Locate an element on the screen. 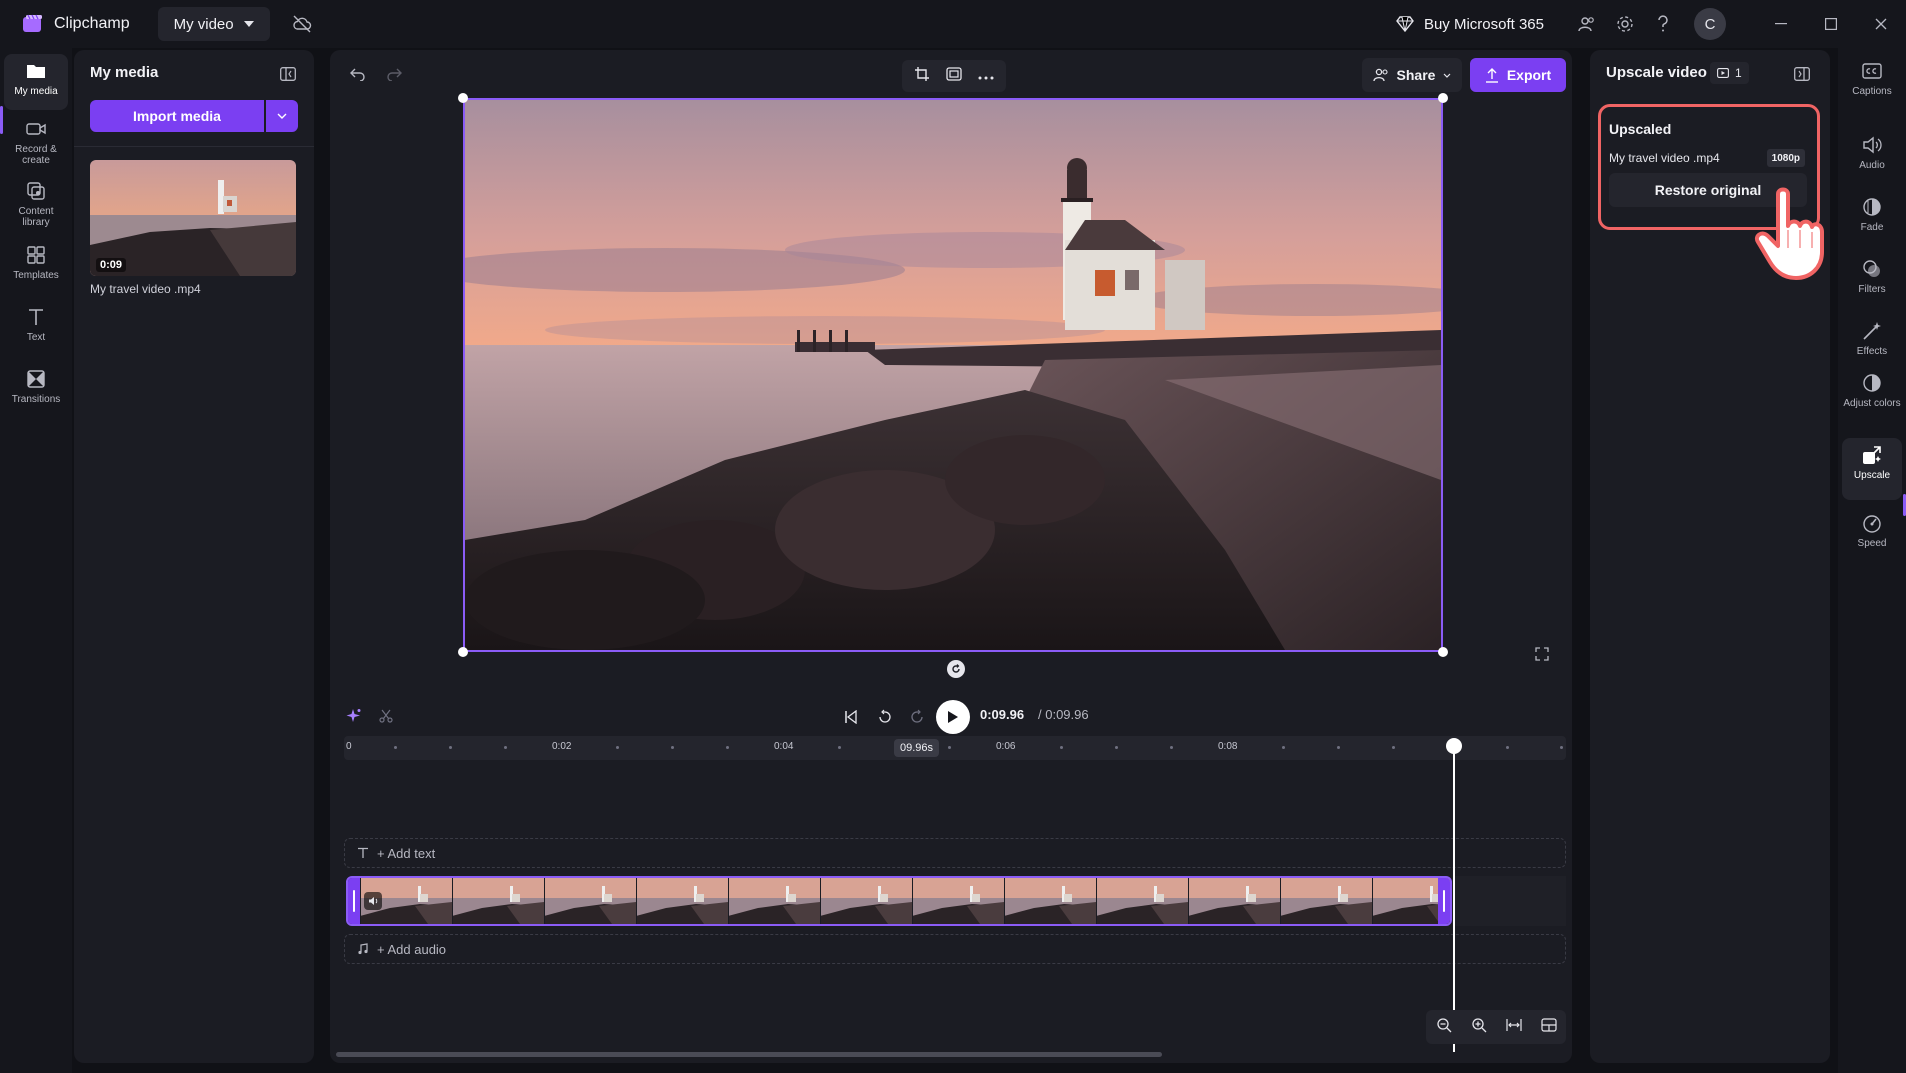 This screenshot has width=1906, height=1073. ai-tools-button is located at coordinates (354, 716).